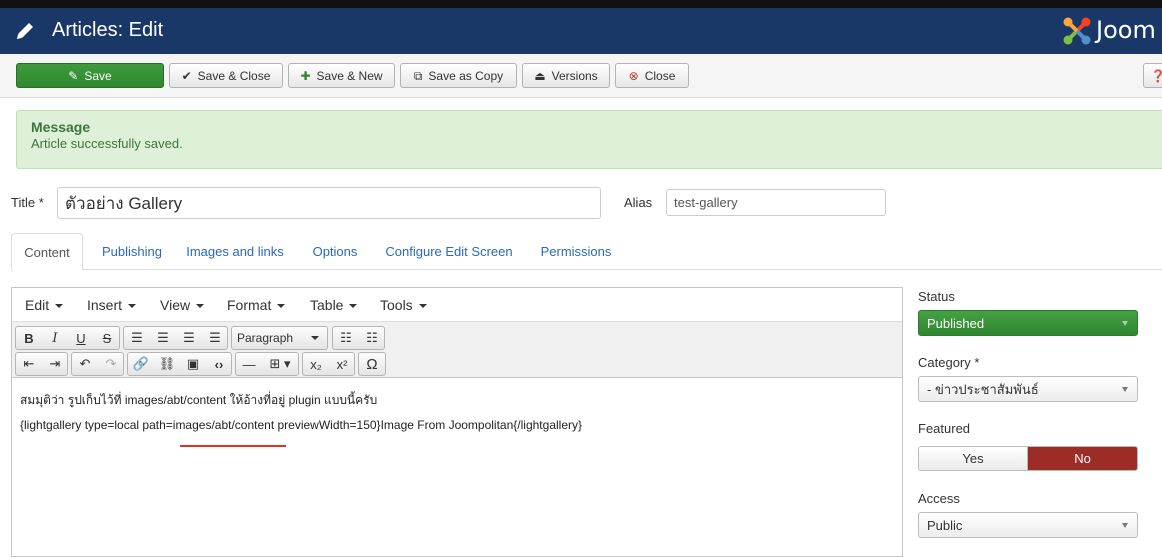  Describe the element at coordinates (638, 202) in the screenshot. I see `alias-label: Alias` at that location.